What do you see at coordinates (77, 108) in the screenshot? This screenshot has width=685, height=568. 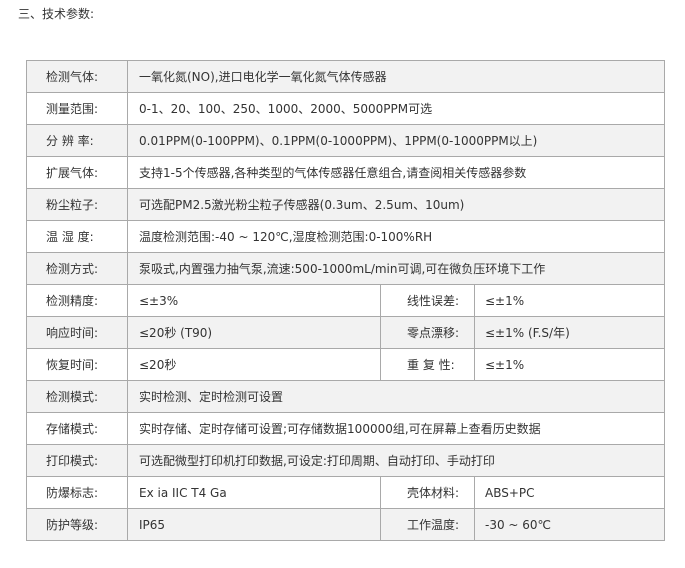 I see `row-label: 测量范围:` at bounding box center [77, 108].